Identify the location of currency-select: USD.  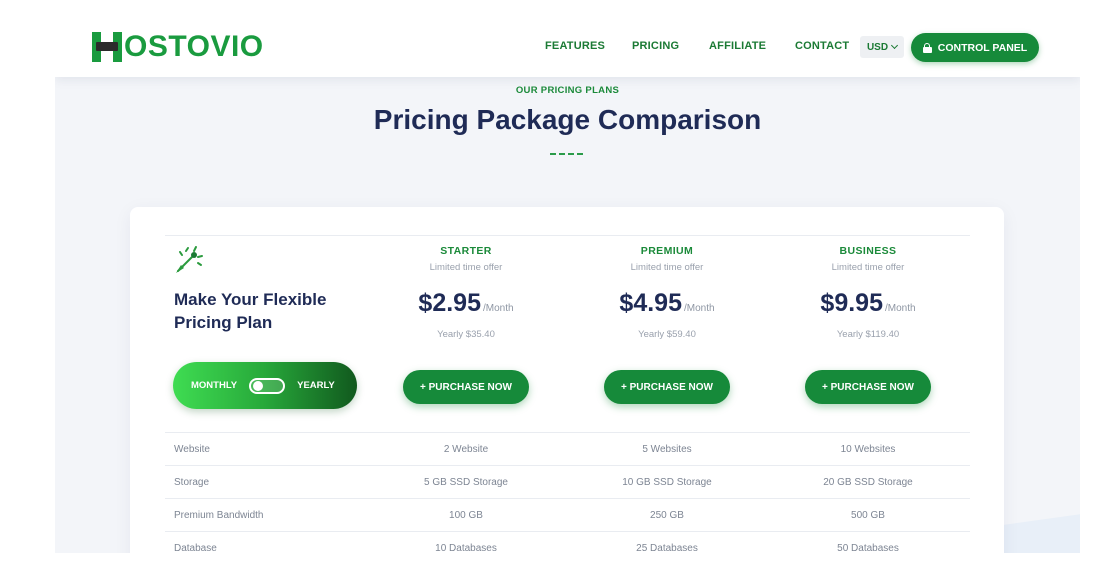
(882, 47).